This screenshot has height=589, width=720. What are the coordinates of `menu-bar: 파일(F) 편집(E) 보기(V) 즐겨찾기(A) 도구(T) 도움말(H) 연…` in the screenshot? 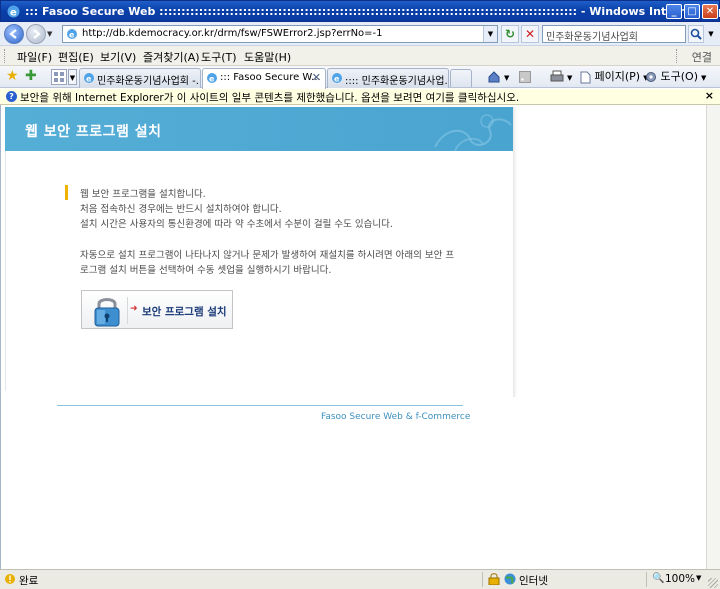 It's located at (360, 56).